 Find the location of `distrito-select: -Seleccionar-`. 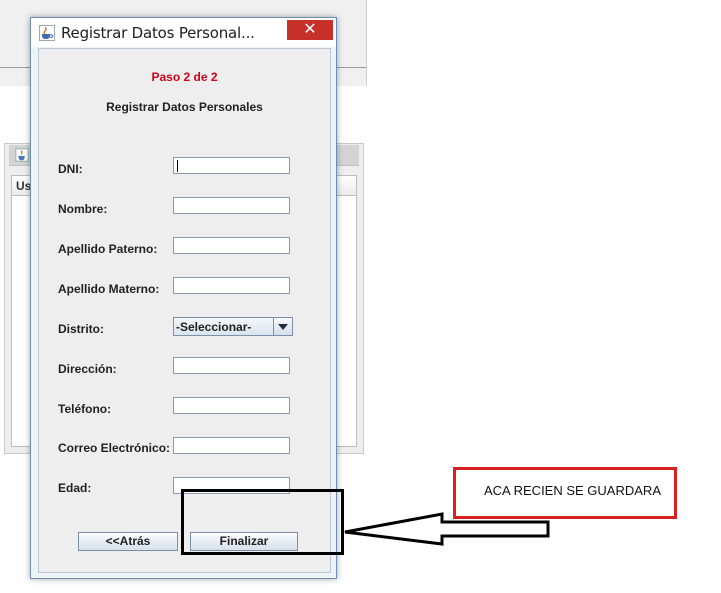

distrito-select: -Seleccionar- is located at coordinates (233, 326).